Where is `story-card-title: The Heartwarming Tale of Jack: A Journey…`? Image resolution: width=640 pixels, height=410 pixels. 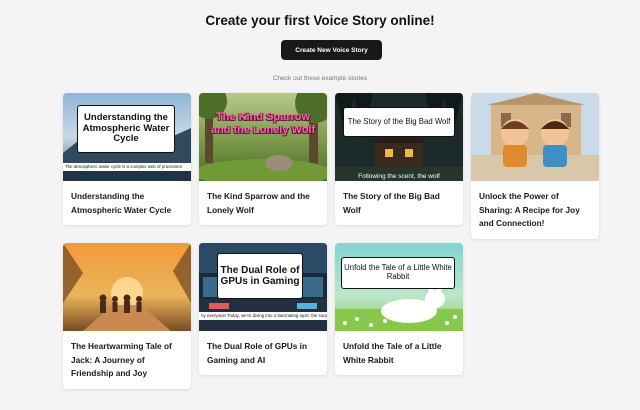
story-card-title: The Heartwarming Tale of Jack: A Journey… is located at coordinates (121, 359).